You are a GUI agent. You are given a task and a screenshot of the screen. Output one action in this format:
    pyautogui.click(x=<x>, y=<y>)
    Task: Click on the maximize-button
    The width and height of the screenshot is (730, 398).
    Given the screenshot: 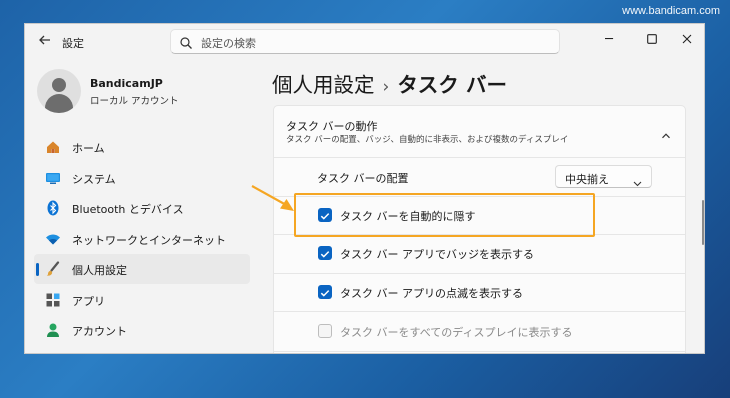 What is the action you would take?
    pyautogui.click(x=652, y=39)
    